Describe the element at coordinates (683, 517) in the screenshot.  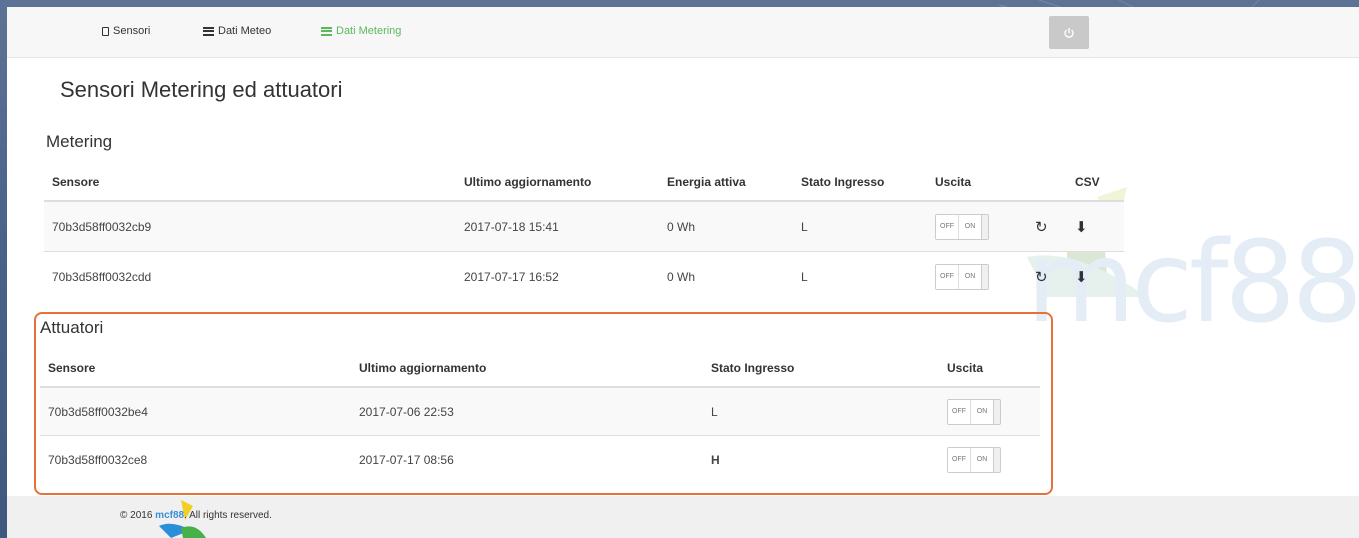
I see `footer: © 2016 mcf88. All rights reserved.` at that location.